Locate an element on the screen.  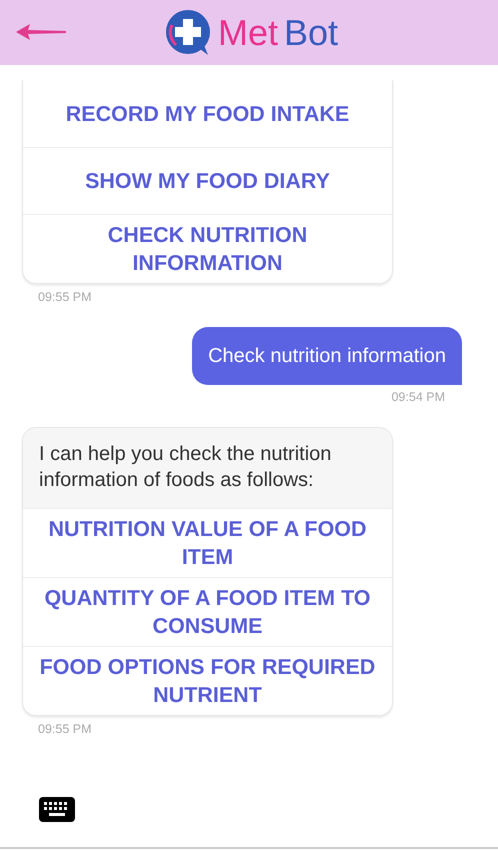
keyboard-icon is located at coordinates (57, 809).